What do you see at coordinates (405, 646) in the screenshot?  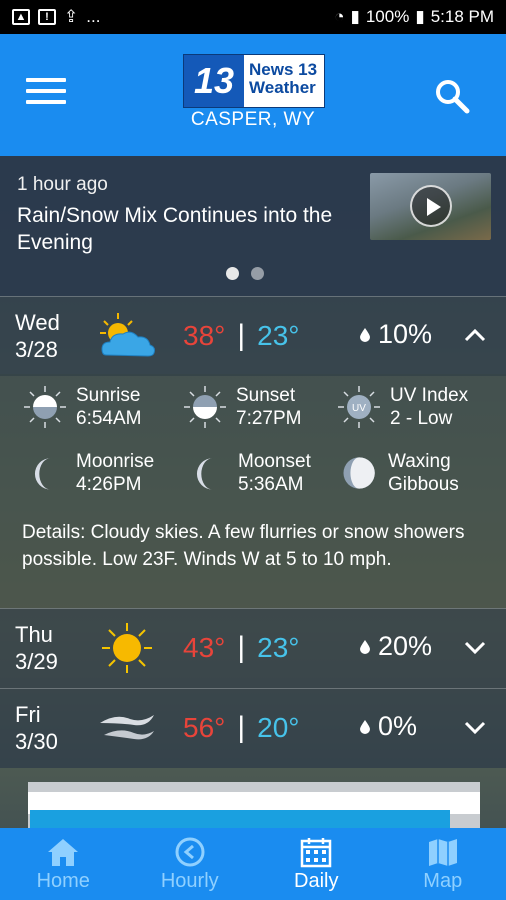 I see `precip-chance: 20%` at bounding box center [405, 646].